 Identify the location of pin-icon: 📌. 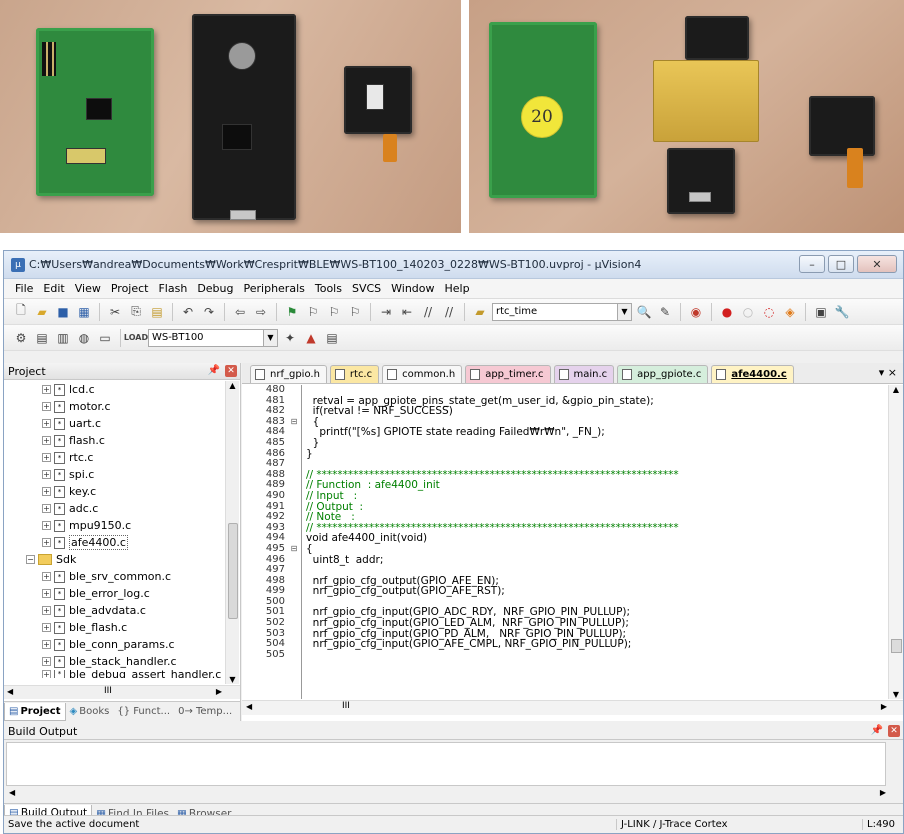
(214, 370).